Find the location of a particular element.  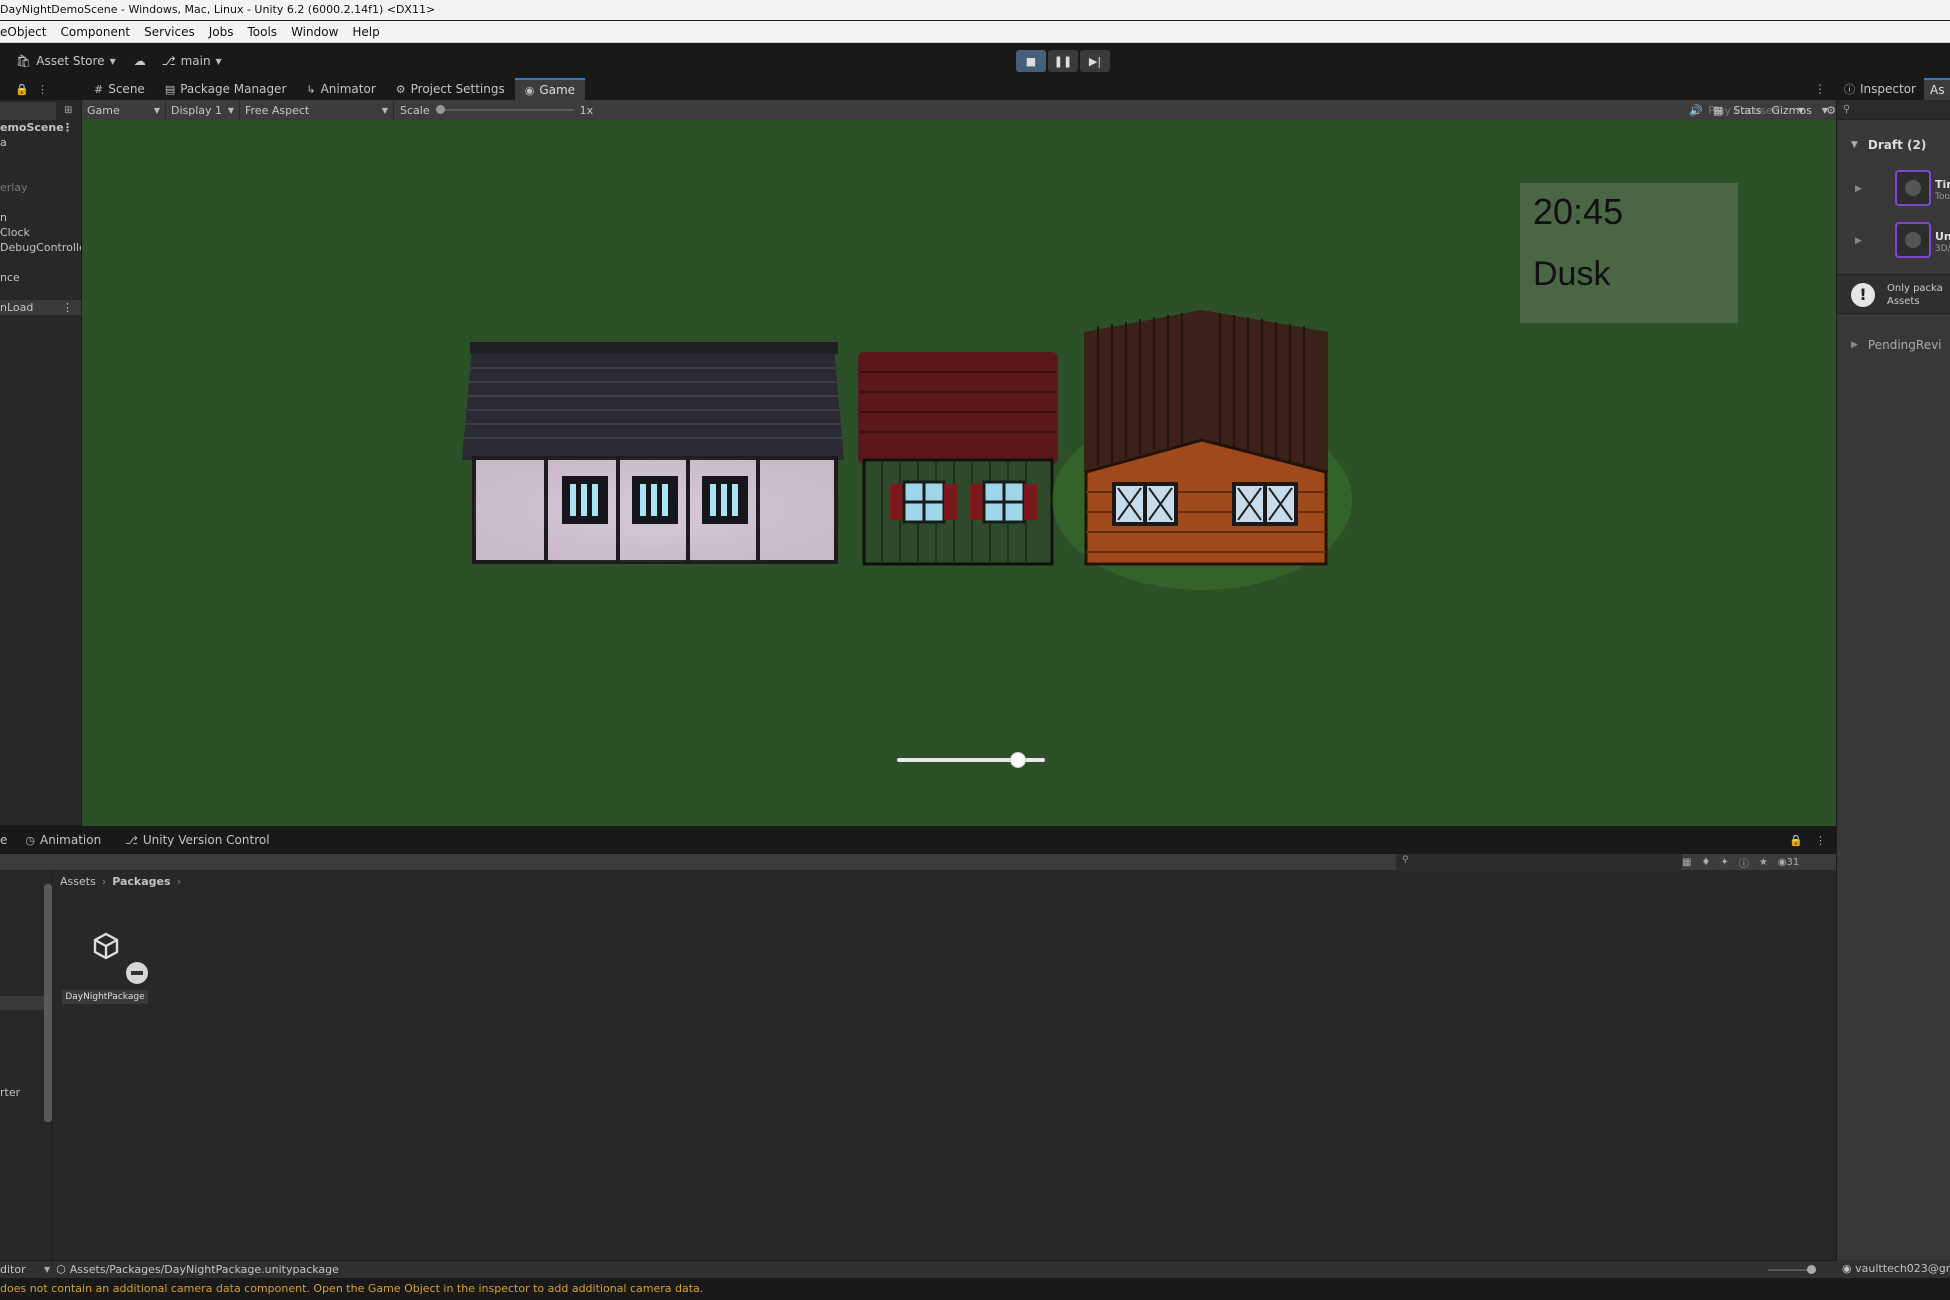

menu-gameobject: eObject is located at coordinates (26, 32).